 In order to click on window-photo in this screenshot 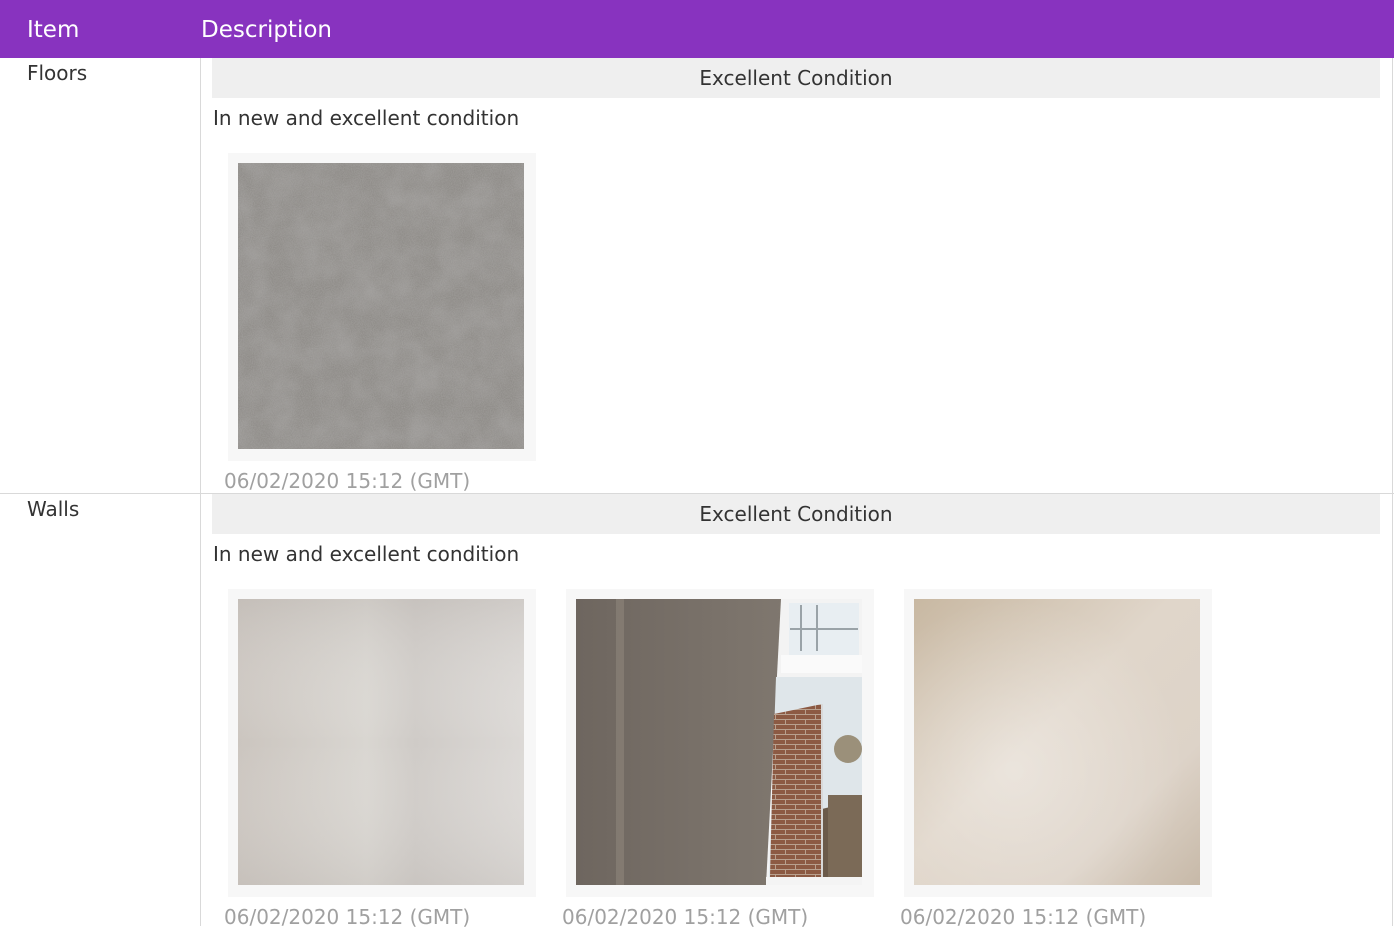, I will do `click(719, 742)`.